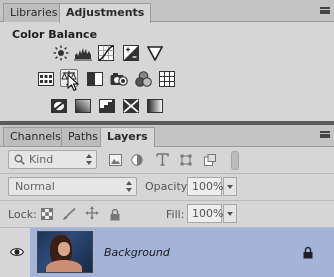 The height and width of the screenshot is (277, 334). What do you see at coordinates (175, 214) in the screenshot?
I see `fill-label: Fill:` at bounding box center [175, 214].